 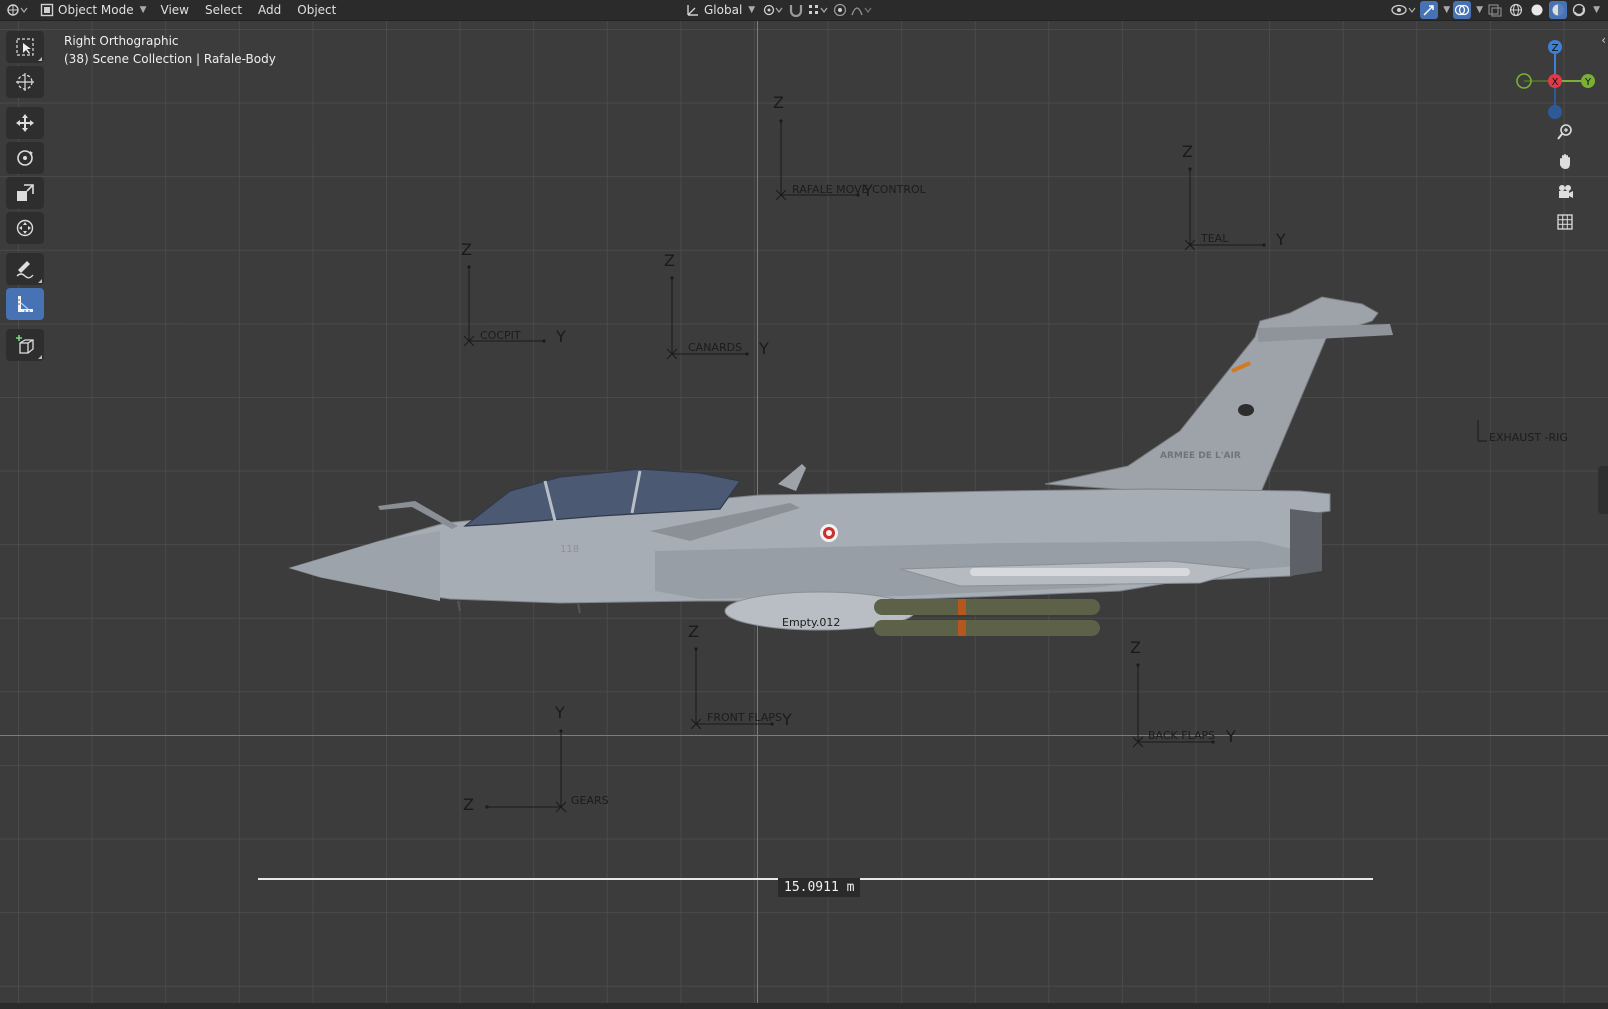 I want to click on xray-icon, so click(x=1495, y=10).